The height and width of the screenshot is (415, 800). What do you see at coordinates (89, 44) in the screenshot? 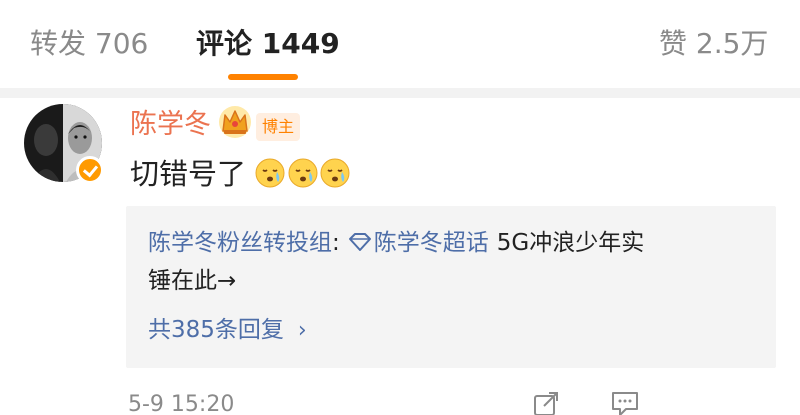
I see `tab-reposts: 转发 706` at bounding box center [89, 44].